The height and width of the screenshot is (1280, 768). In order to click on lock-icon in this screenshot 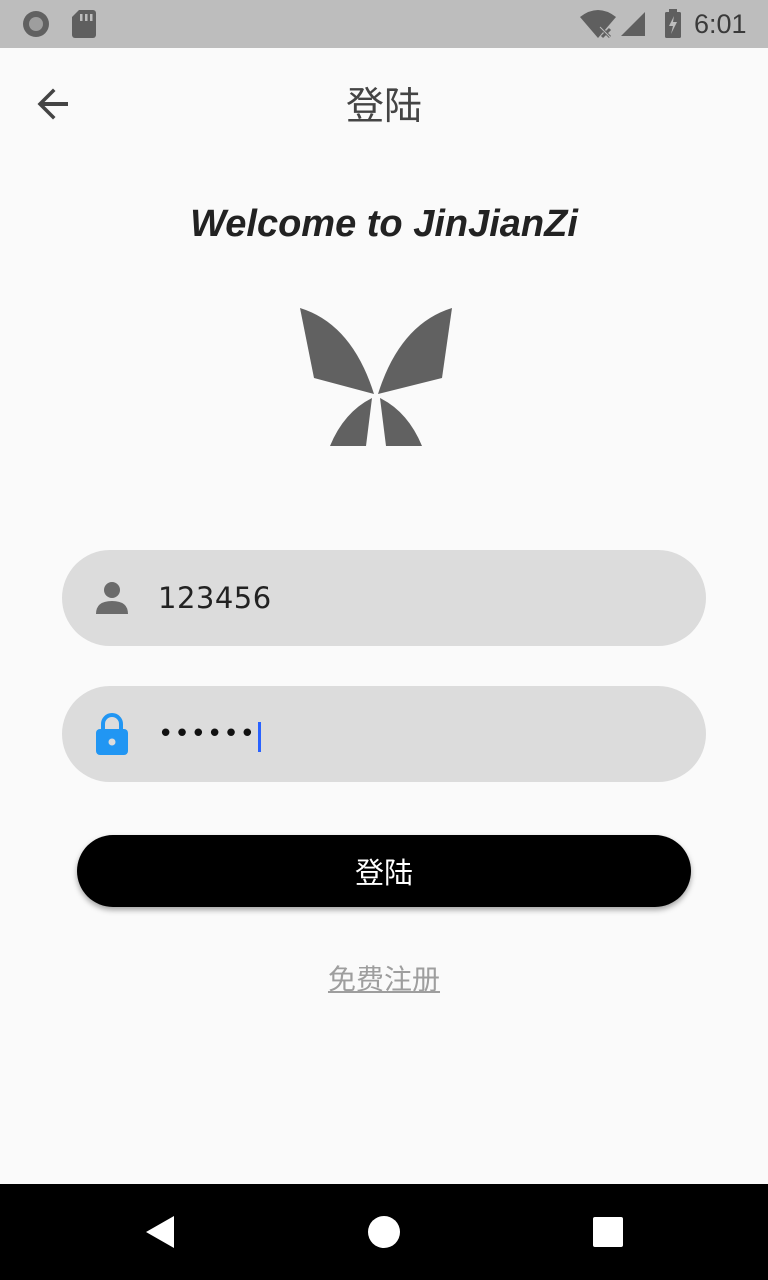, I will do `click(112, 734)`.